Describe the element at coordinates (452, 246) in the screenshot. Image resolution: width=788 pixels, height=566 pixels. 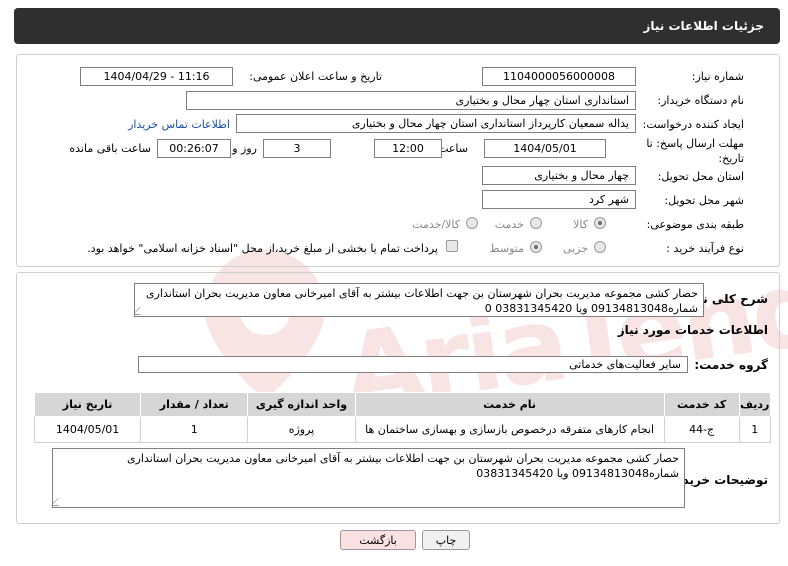
I see `treasury-payment-checkbox` at that location.